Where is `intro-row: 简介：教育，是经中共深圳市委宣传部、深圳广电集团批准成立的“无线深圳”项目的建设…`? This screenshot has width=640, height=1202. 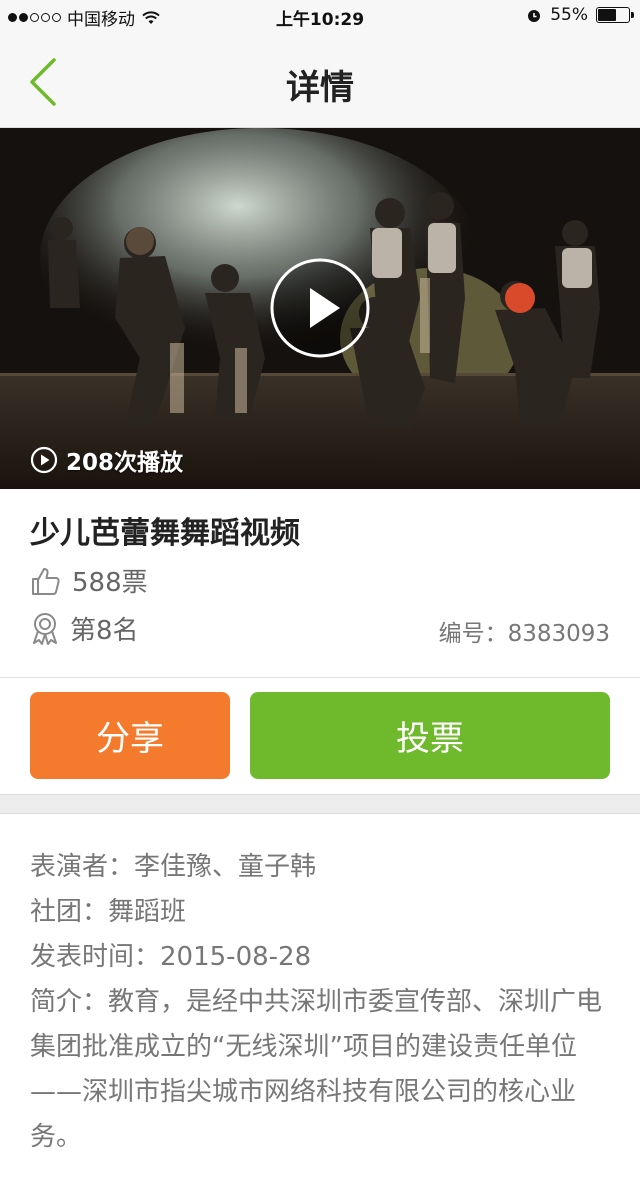
intro-row: 简介：教育，是经中共深圳市委宣传部、深圳广电集团批准成立的“无线深圳”项目的建设… is located at coordinates (322, 1070).